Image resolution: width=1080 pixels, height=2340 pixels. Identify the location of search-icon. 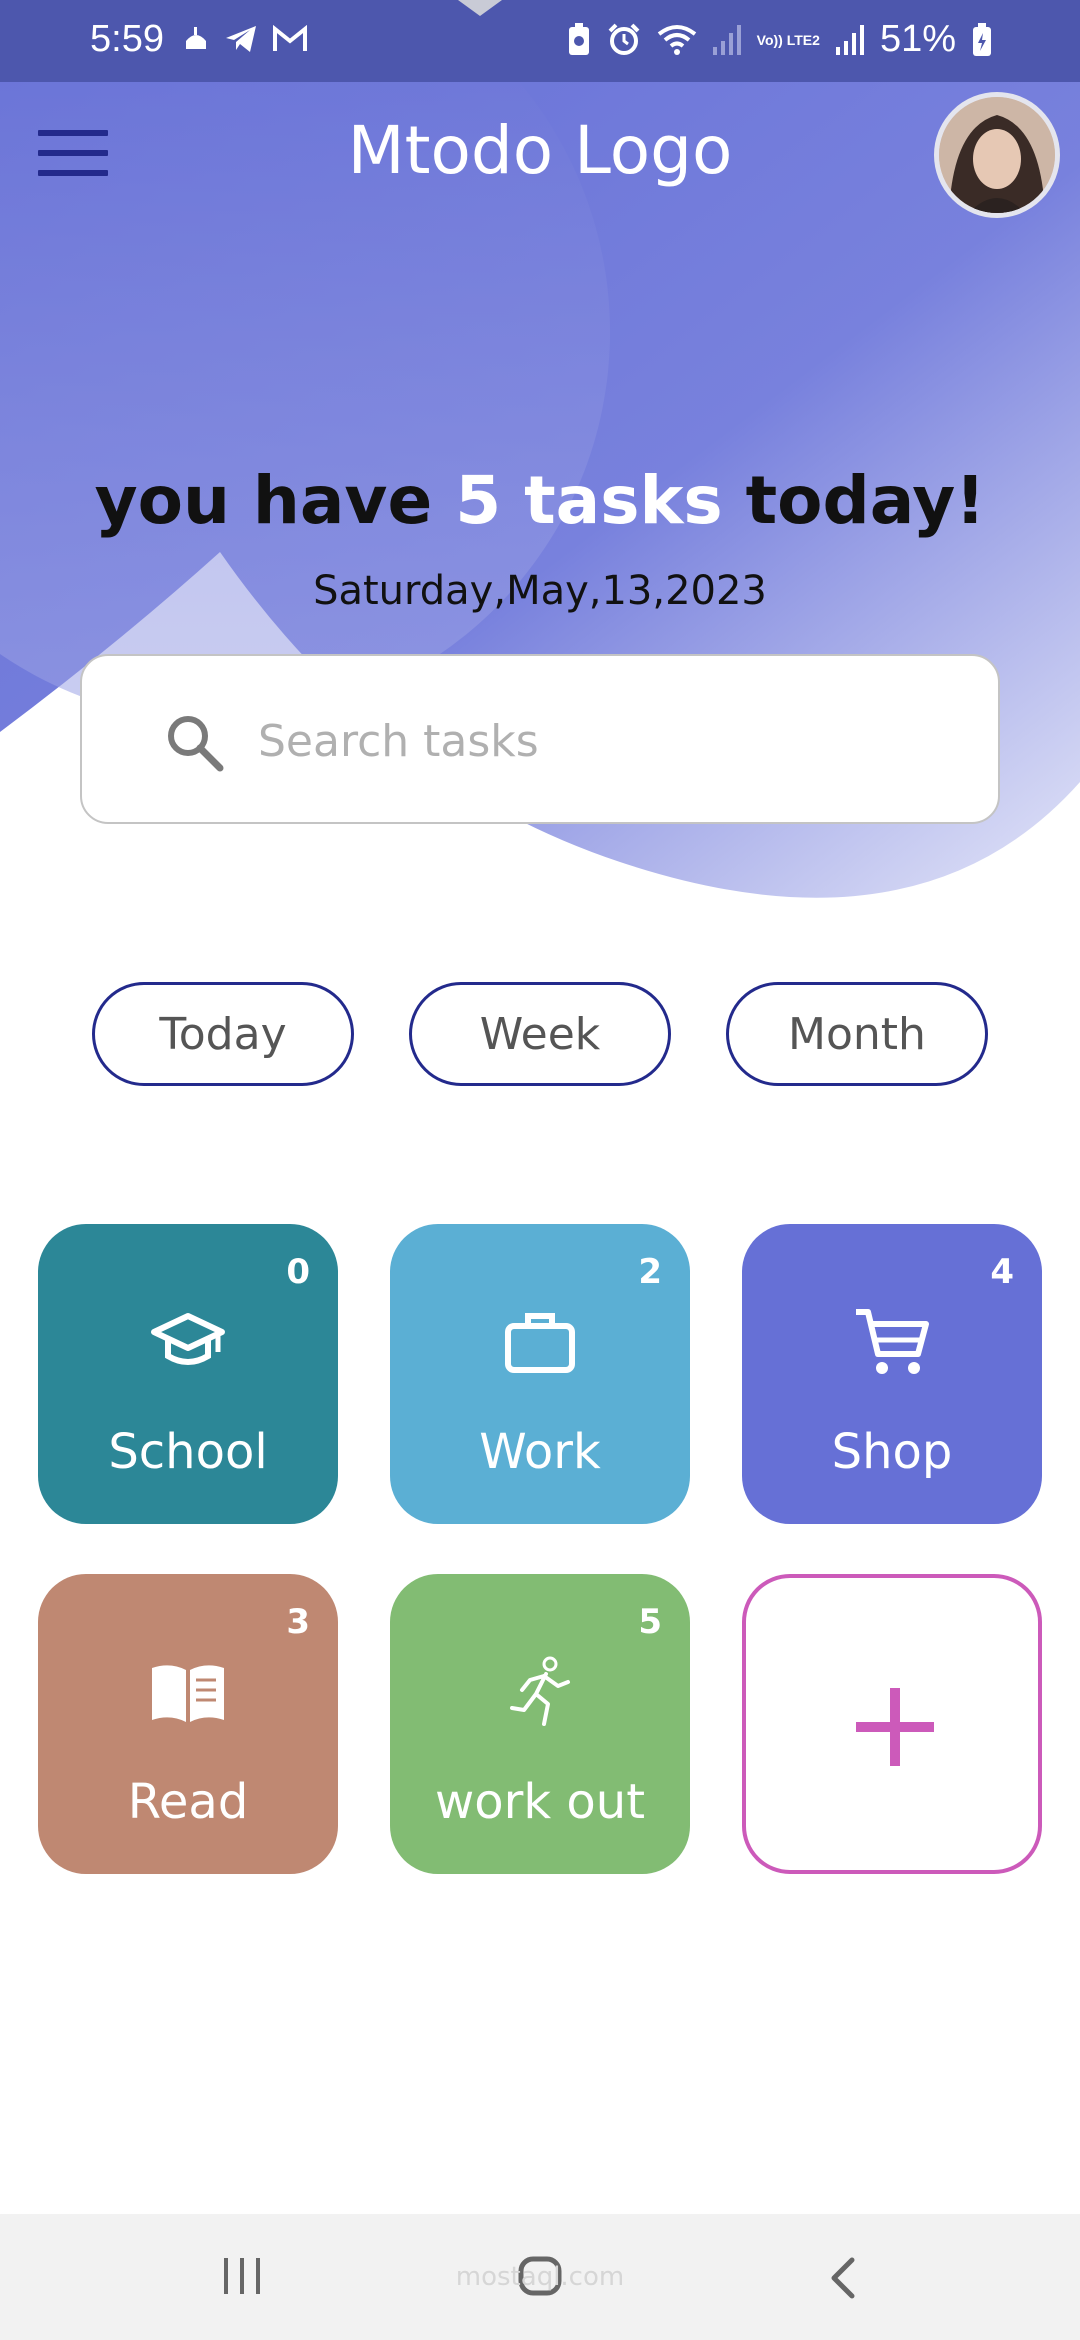
(196, 744).